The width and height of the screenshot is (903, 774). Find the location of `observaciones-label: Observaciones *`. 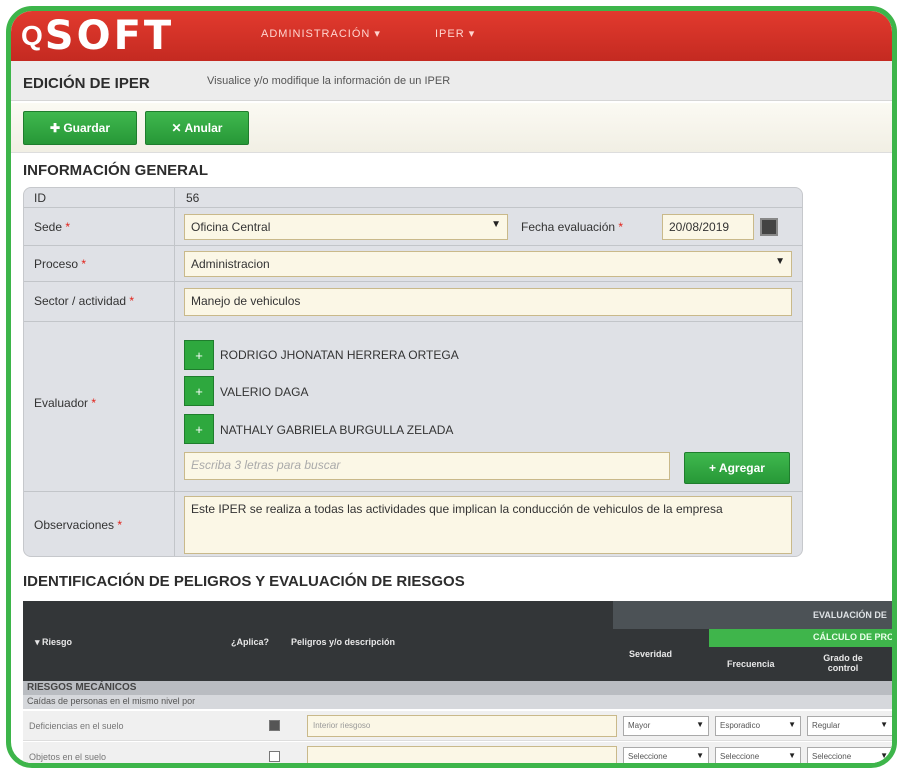

observaciones-label: Observaciones * is located at coordinates (78, 525).